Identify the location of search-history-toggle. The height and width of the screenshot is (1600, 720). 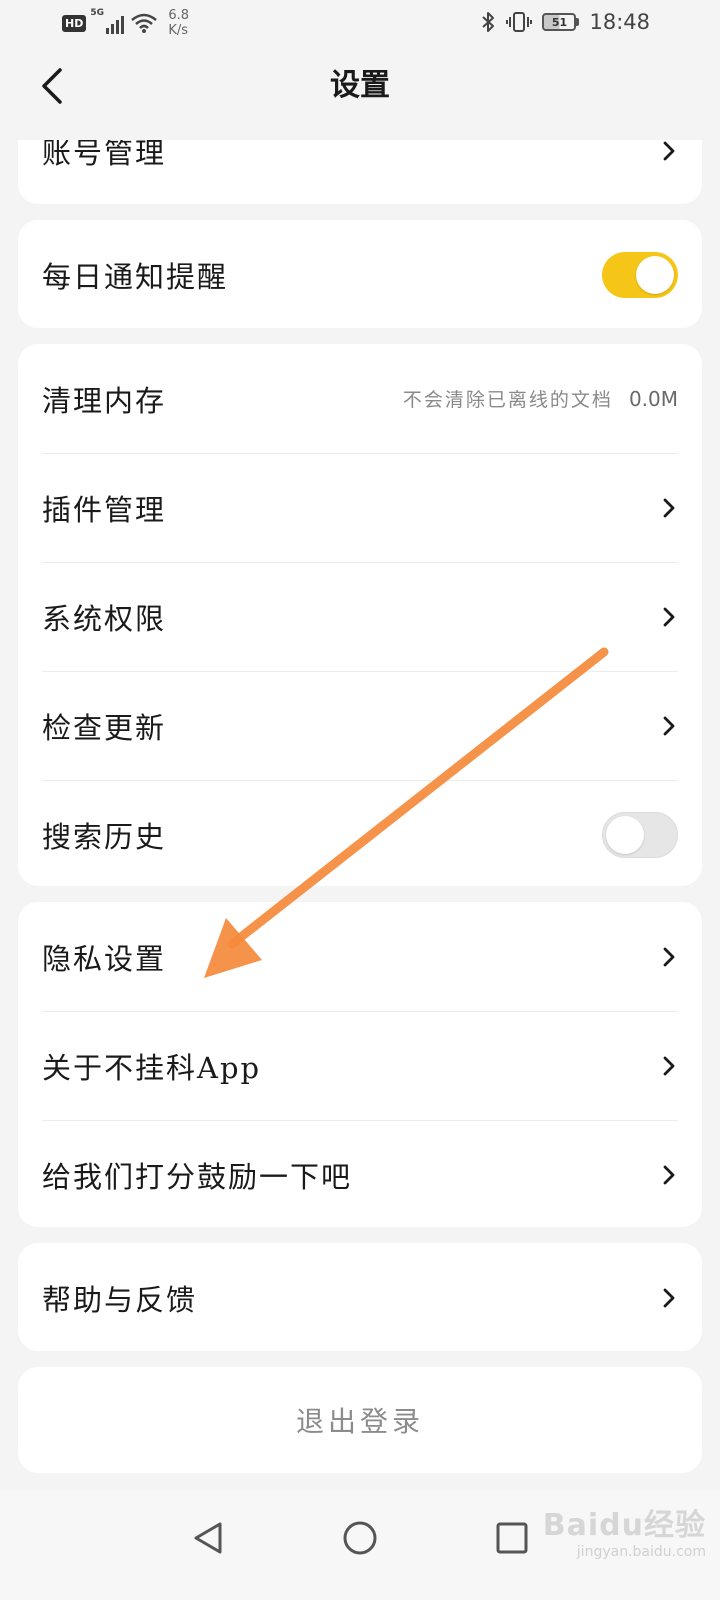
(640, 834).